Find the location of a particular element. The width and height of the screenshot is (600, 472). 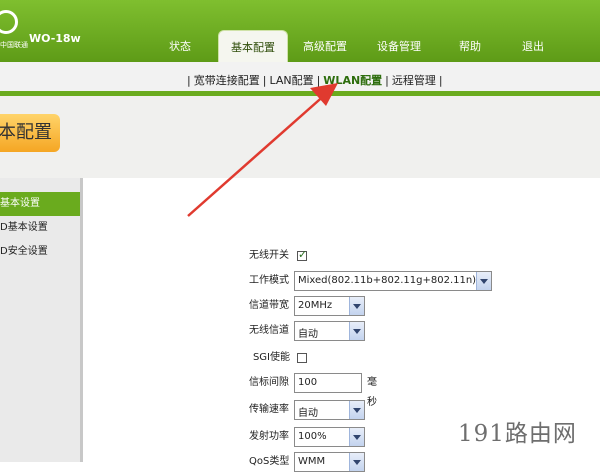

annotation-arrow-shaft is located at coordinates (257, 154).